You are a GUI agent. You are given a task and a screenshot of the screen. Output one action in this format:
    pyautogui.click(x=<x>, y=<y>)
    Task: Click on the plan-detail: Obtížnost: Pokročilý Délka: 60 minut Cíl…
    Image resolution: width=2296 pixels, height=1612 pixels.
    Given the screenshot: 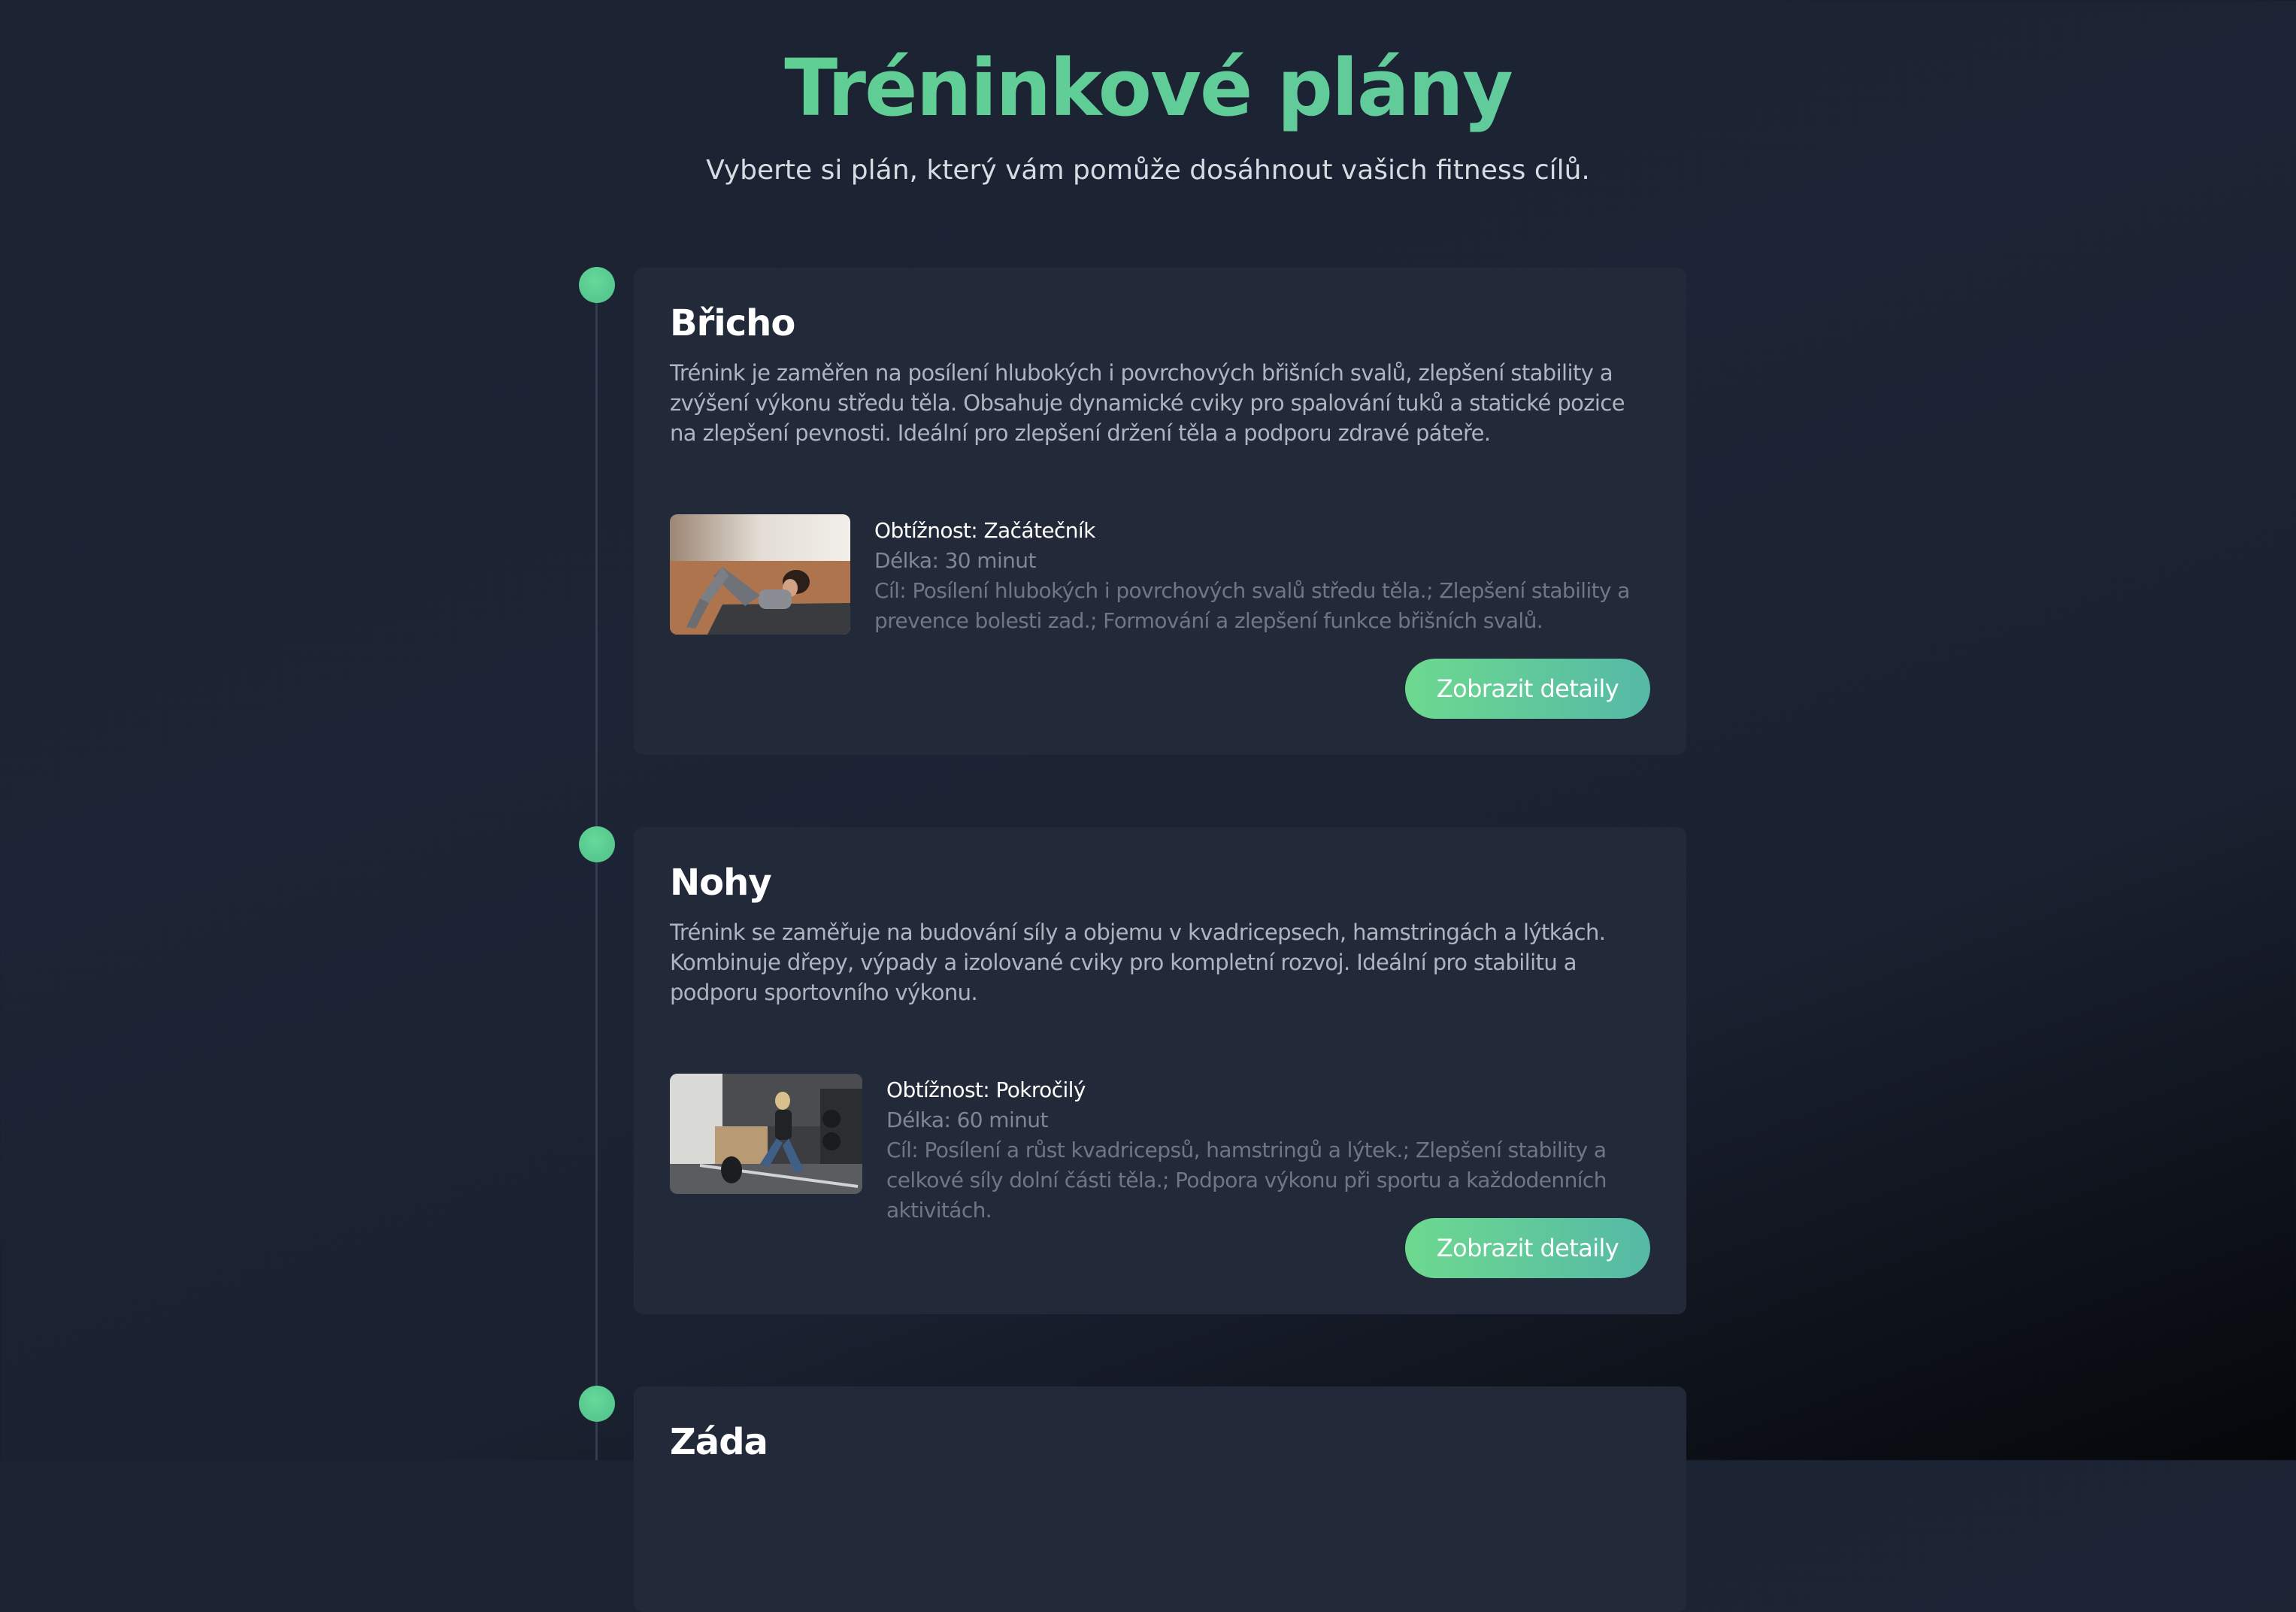 What is the action you would take?
    pyautogui.click(x=1161, y=1150)
    